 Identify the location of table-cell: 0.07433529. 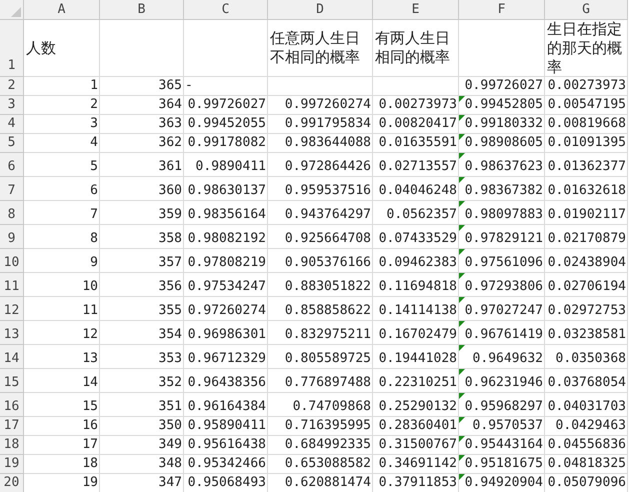
(416, 237).